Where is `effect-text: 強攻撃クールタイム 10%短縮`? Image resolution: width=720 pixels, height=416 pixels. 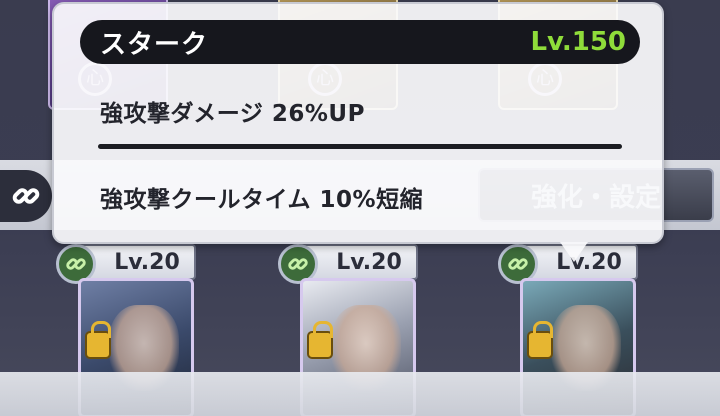 effect-text: 強攻撃クールタイム 10%短縮 is located at coordinates (262, 200).